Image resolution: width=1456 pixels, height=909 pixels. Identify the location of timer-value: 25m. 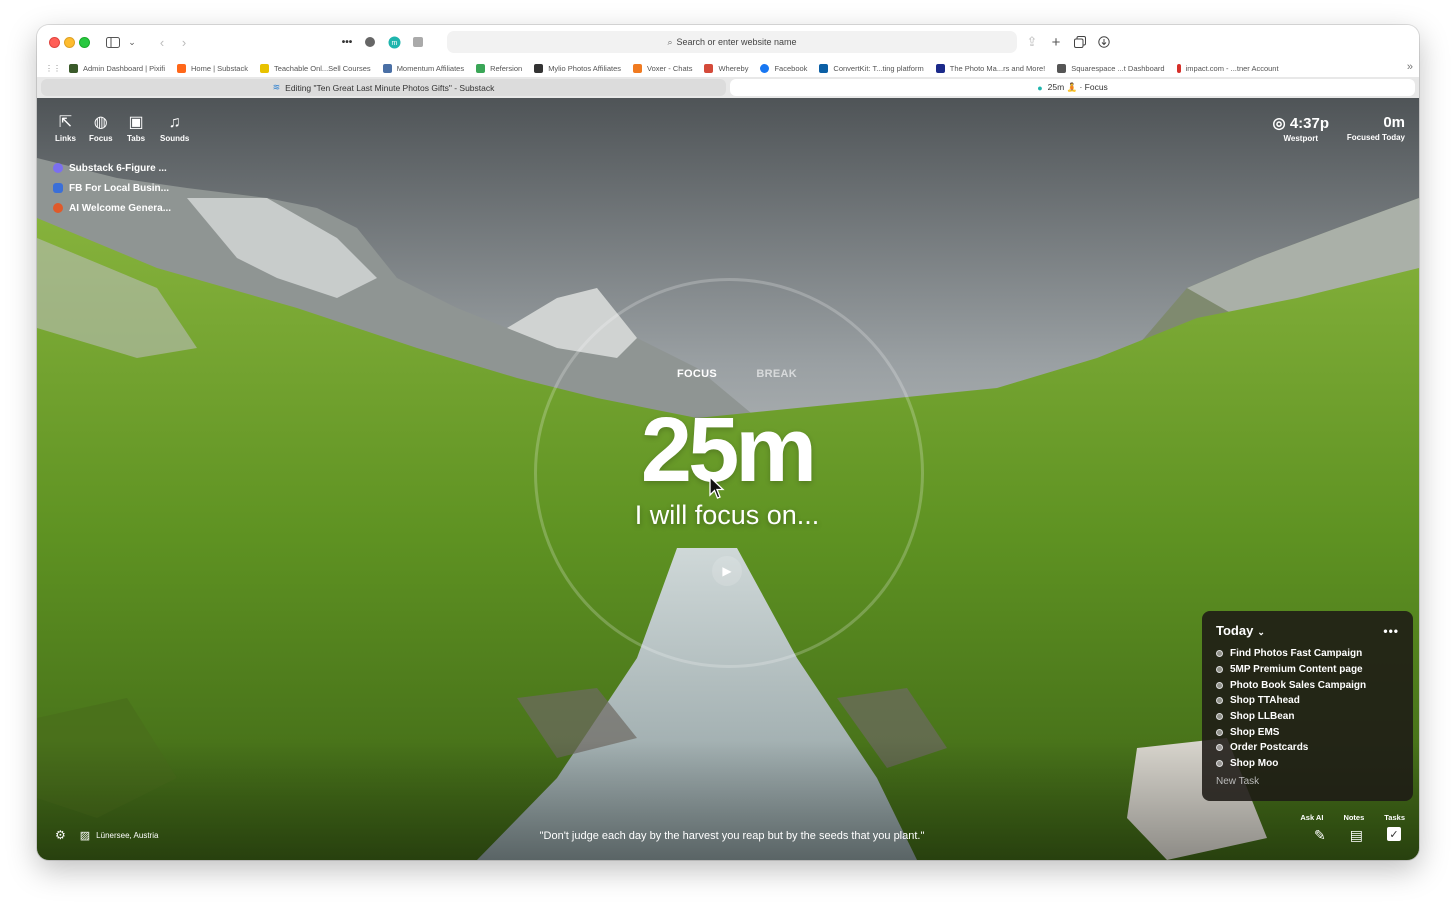
(727, 450).